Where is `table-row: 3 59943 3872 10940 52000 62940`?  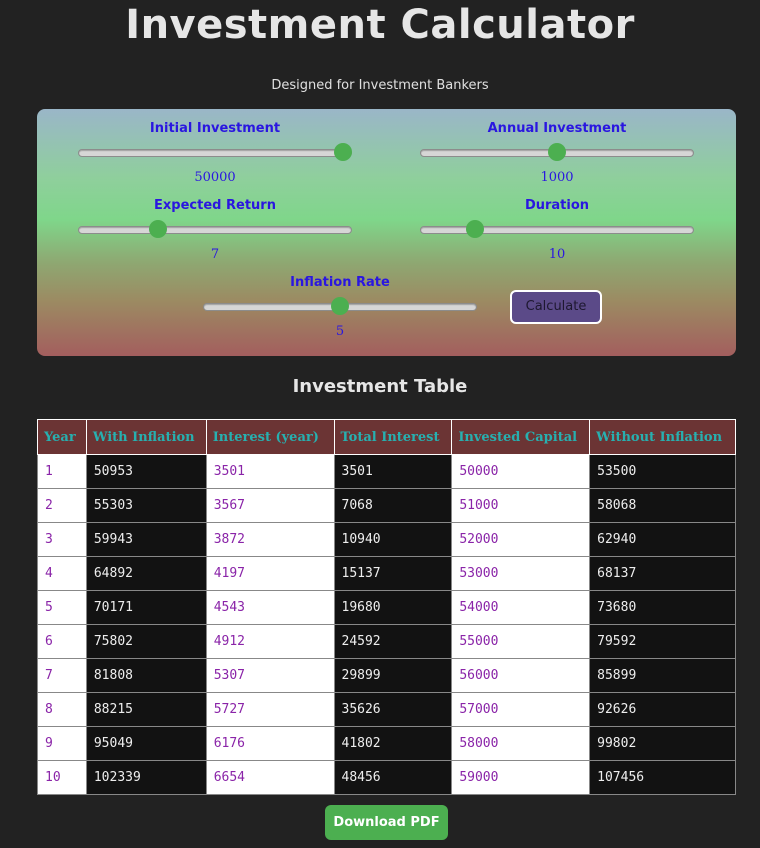
table-row: 3 59943 3872 10940 52000 62940 is located at coordinates (386, 539).